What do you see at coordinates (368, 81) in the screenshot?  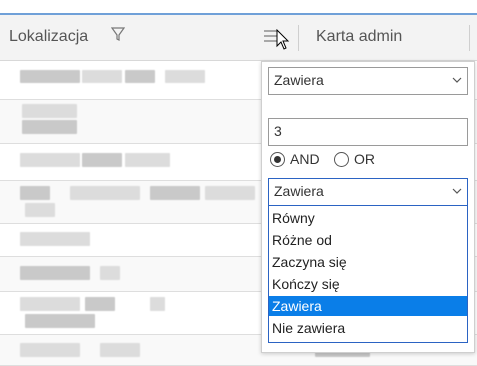 I see `condition-select-1: Zawiera` at bounding box center [368, 81].